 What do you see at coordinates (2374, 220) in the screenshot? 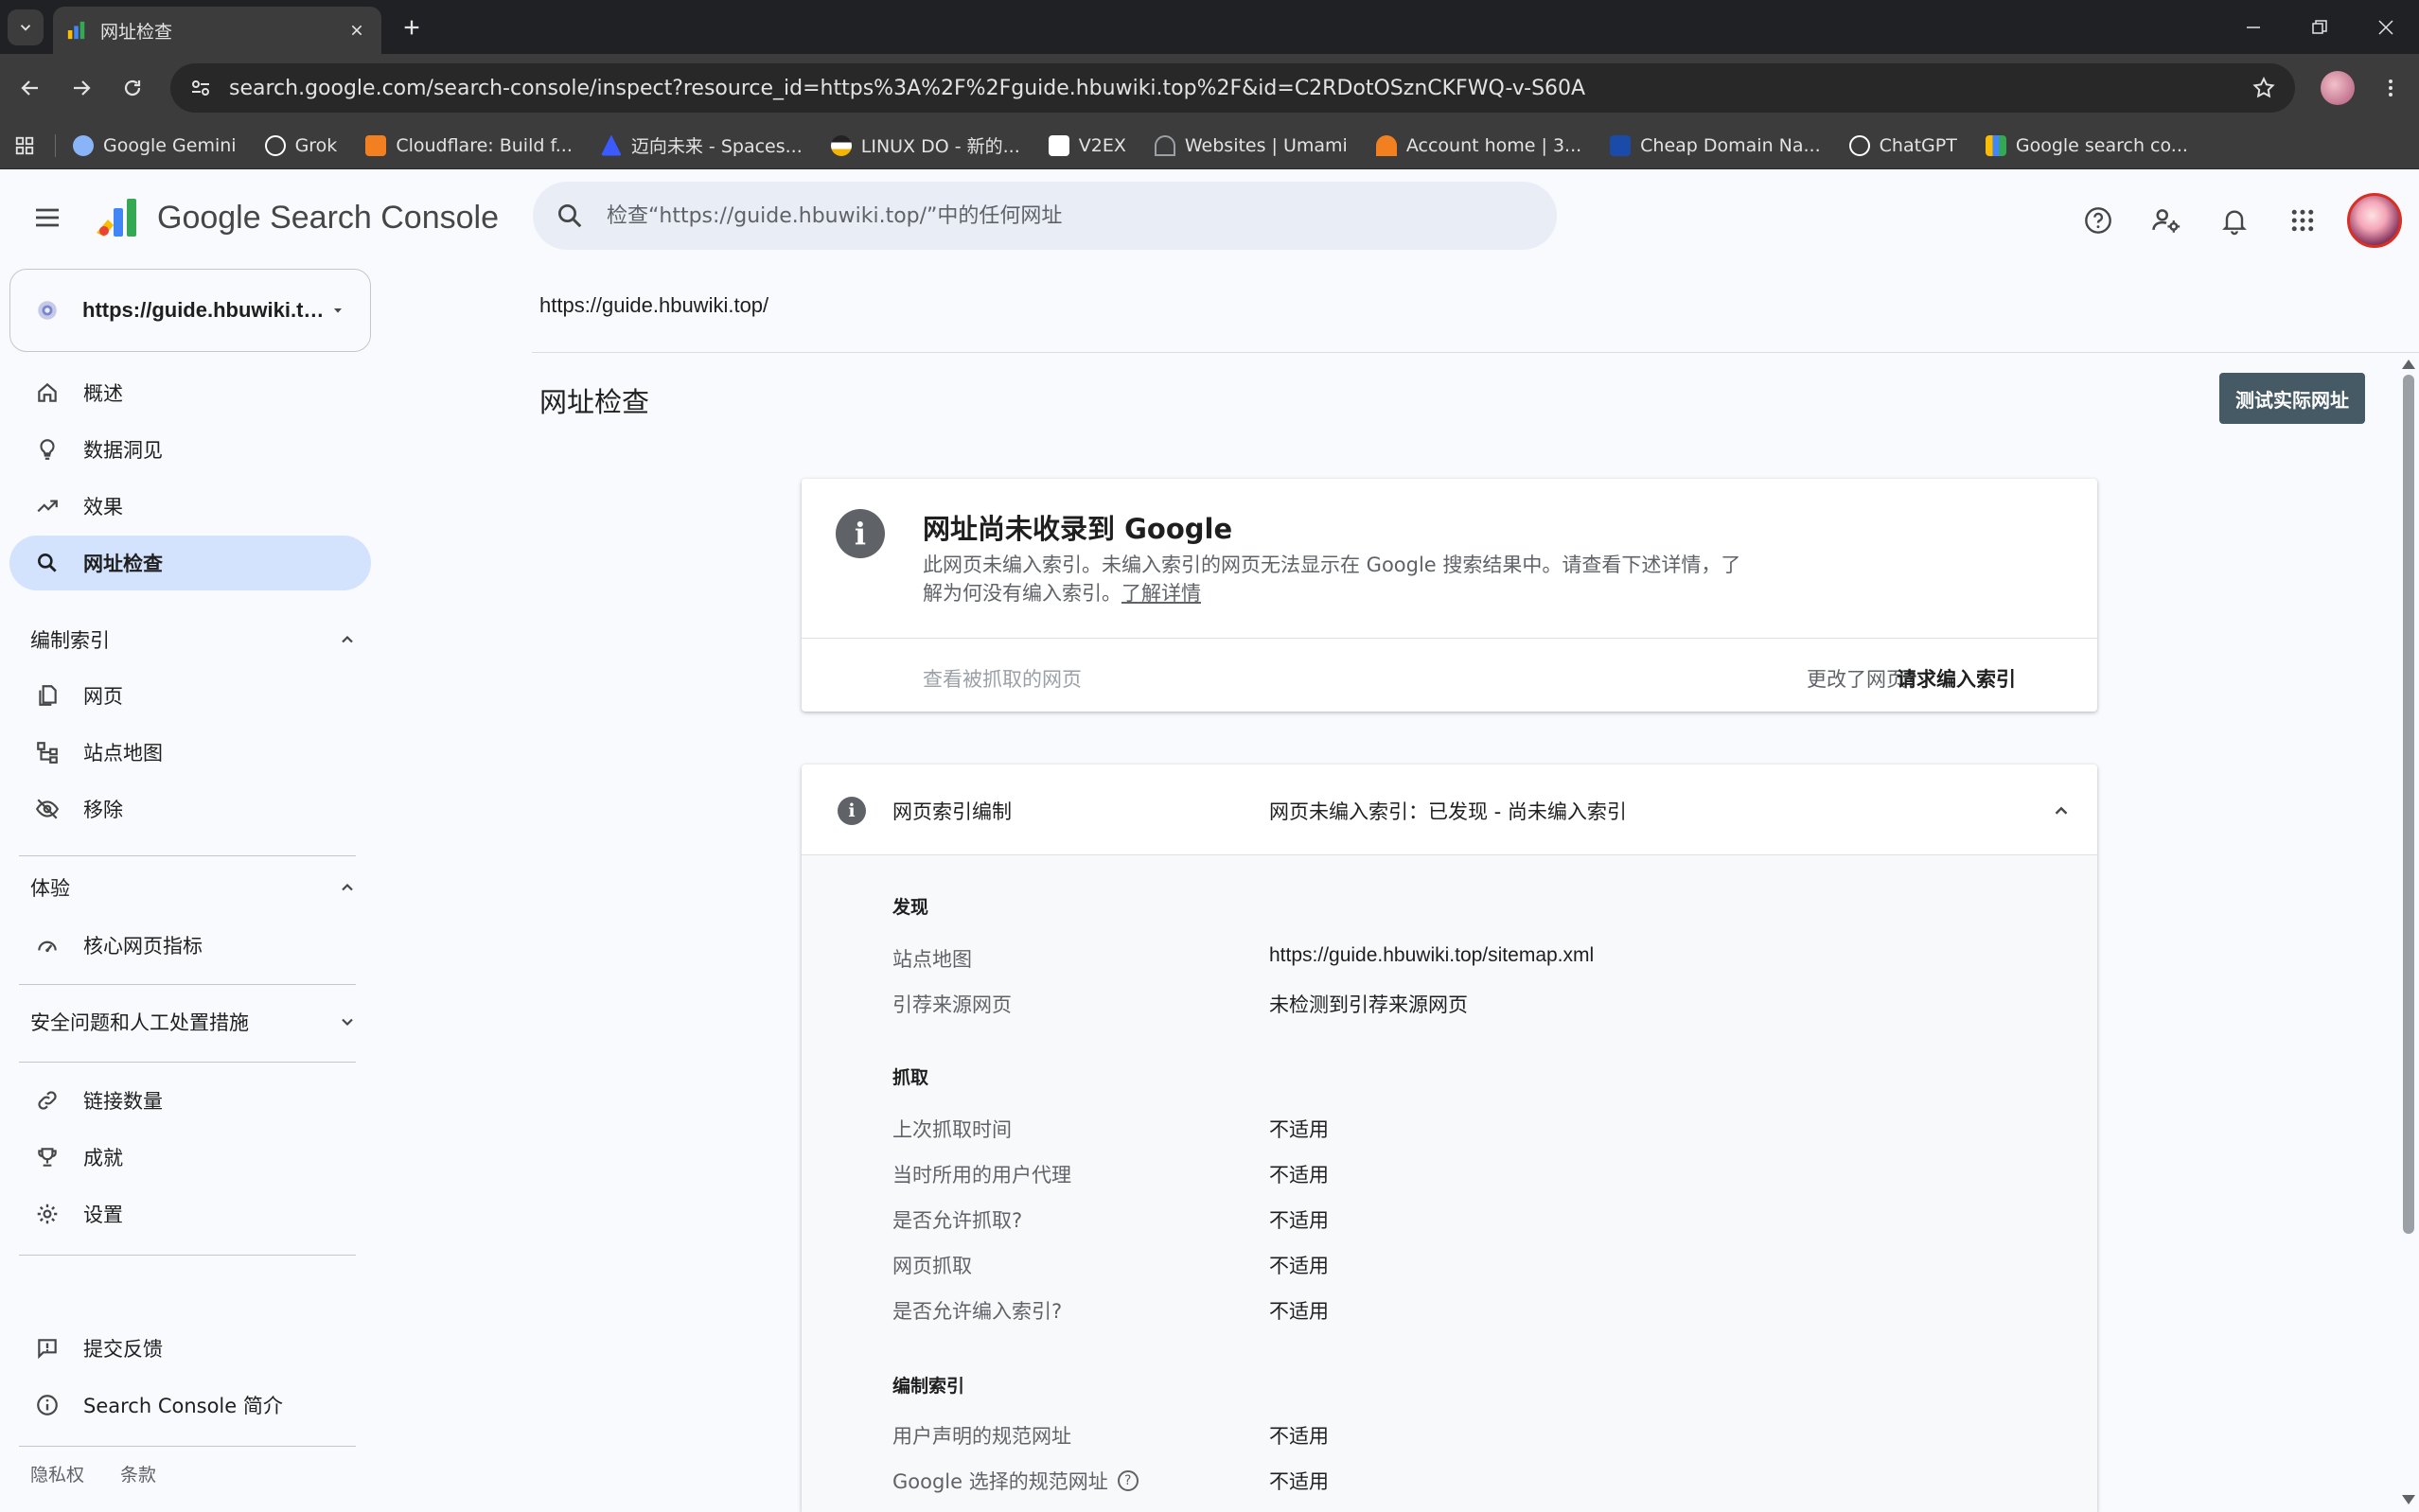
I see `account-avatar` at bounding box center [2374, 220].